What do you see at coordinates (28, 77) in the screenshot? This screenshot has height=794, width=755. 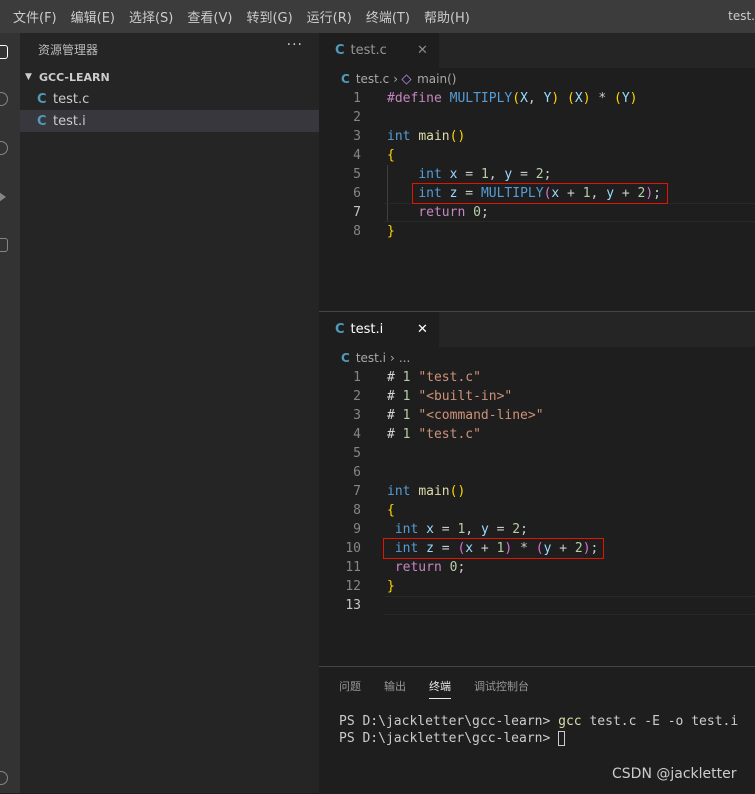 I see `chevron-down-icon: ▼` at bounding box center [28, 77].